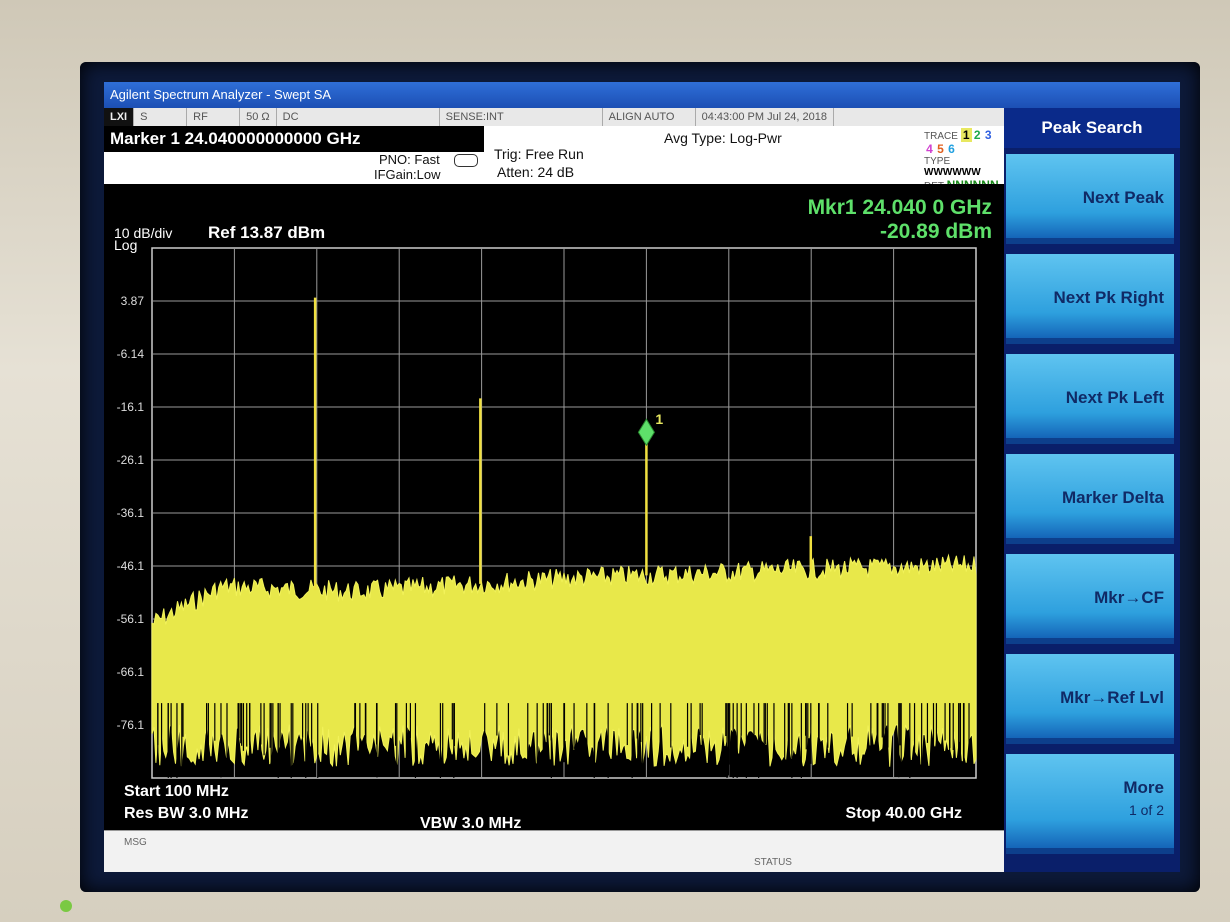 Image resolution: width=1230 pixels, height=922 pixels. What do you see at coordinates (937, 161) in the screenshot?
I see `type-label: TYPE` at bounding box center [937, 161].